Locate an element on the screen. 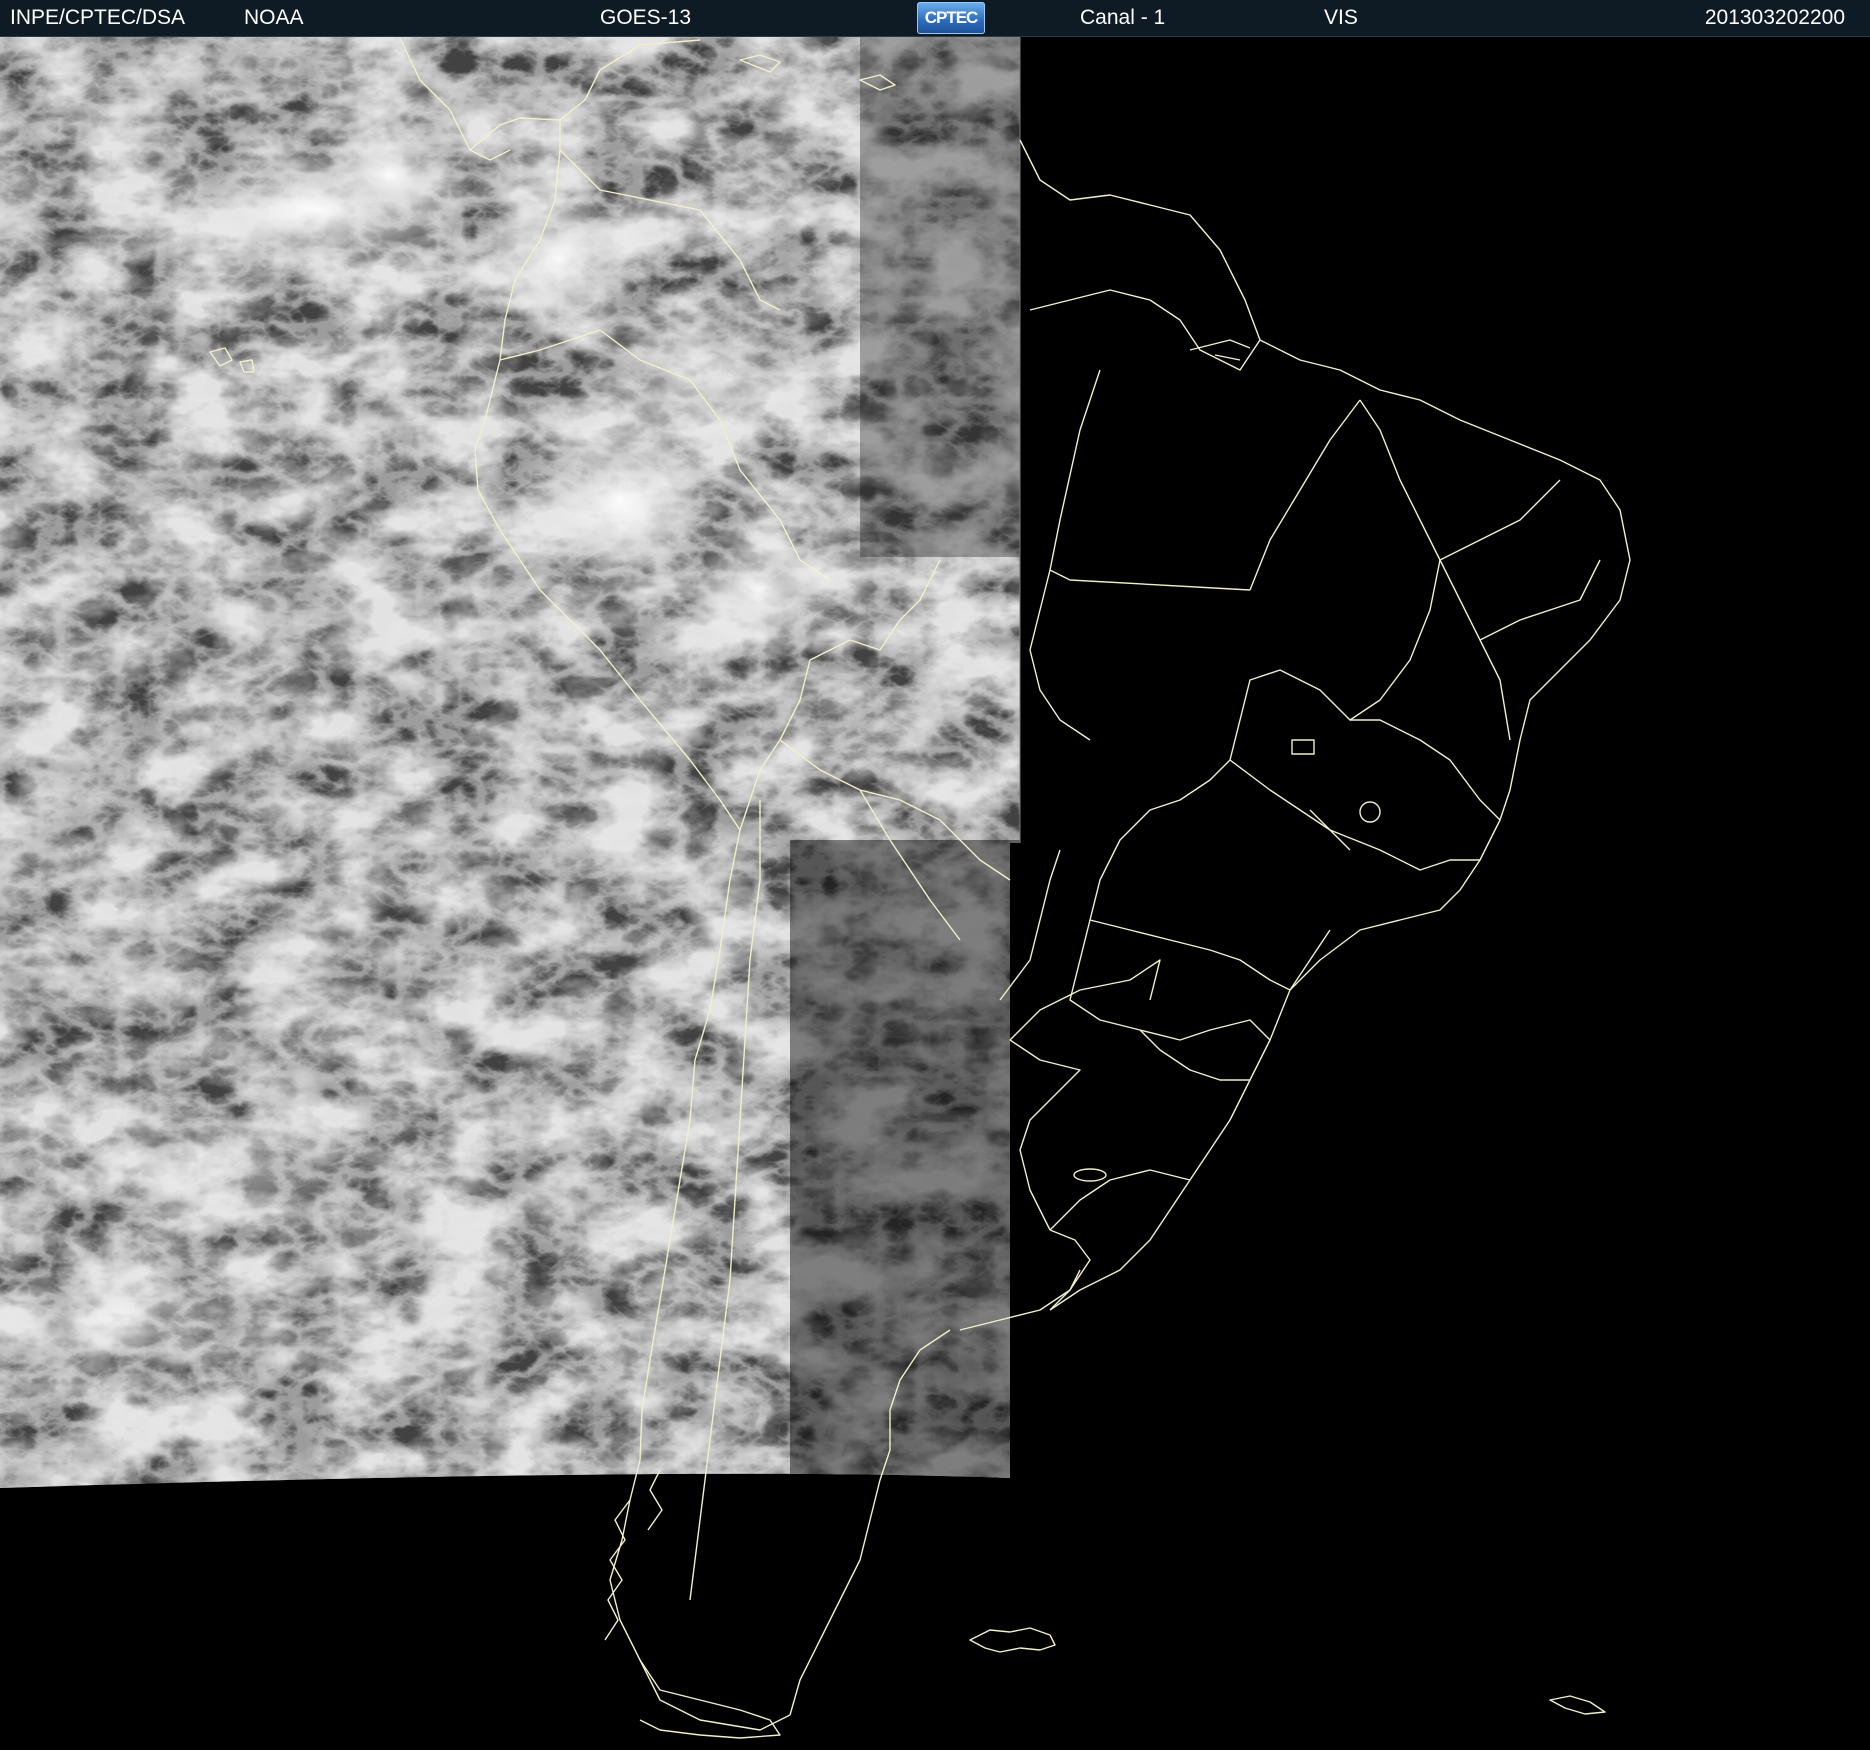 The width and height of the screenshot is (1870, 1750). channel-label: Canal - 1 is located at coordinates (1123, 17).